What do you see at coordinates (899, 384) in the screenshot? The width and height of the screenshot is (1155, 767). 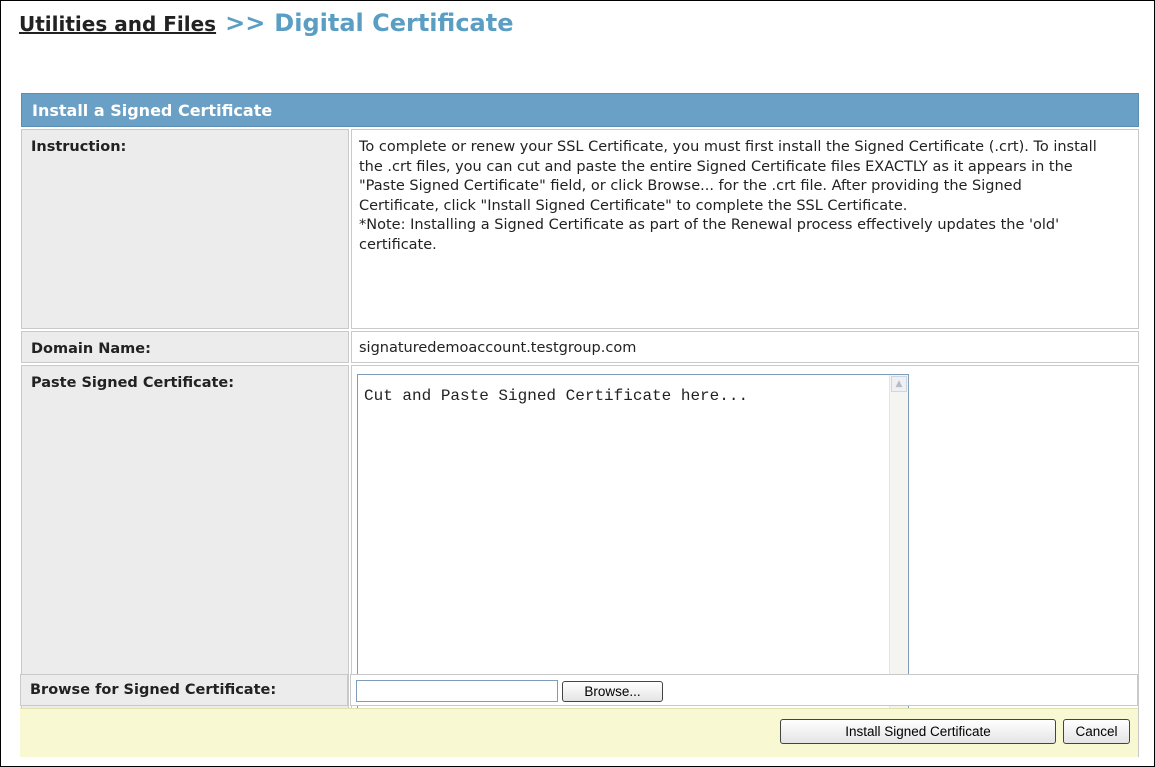 I see `scroll-up-arrow-icon: ▲` at bounding box center [899, 384].